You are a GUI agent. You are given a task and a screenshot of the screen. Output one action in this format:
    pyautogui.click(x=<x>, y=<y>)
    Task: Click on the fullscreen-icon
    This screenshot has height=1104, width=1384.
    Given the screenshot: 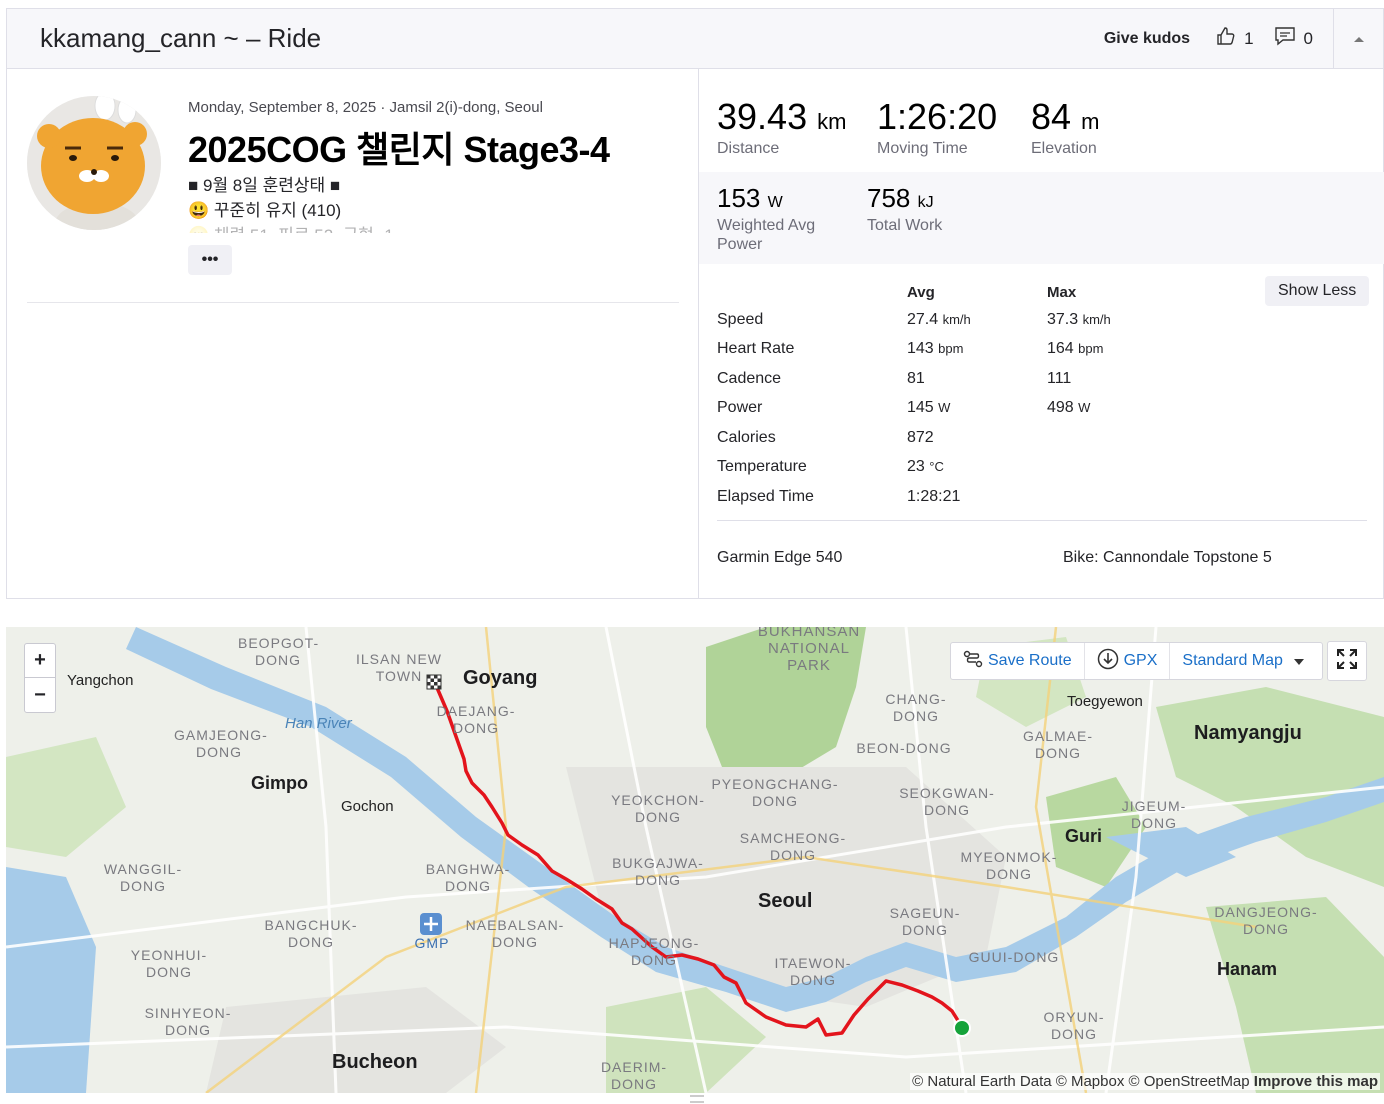 What is the action you would take?
    pyautogui.click(x=1347, y=661)
    